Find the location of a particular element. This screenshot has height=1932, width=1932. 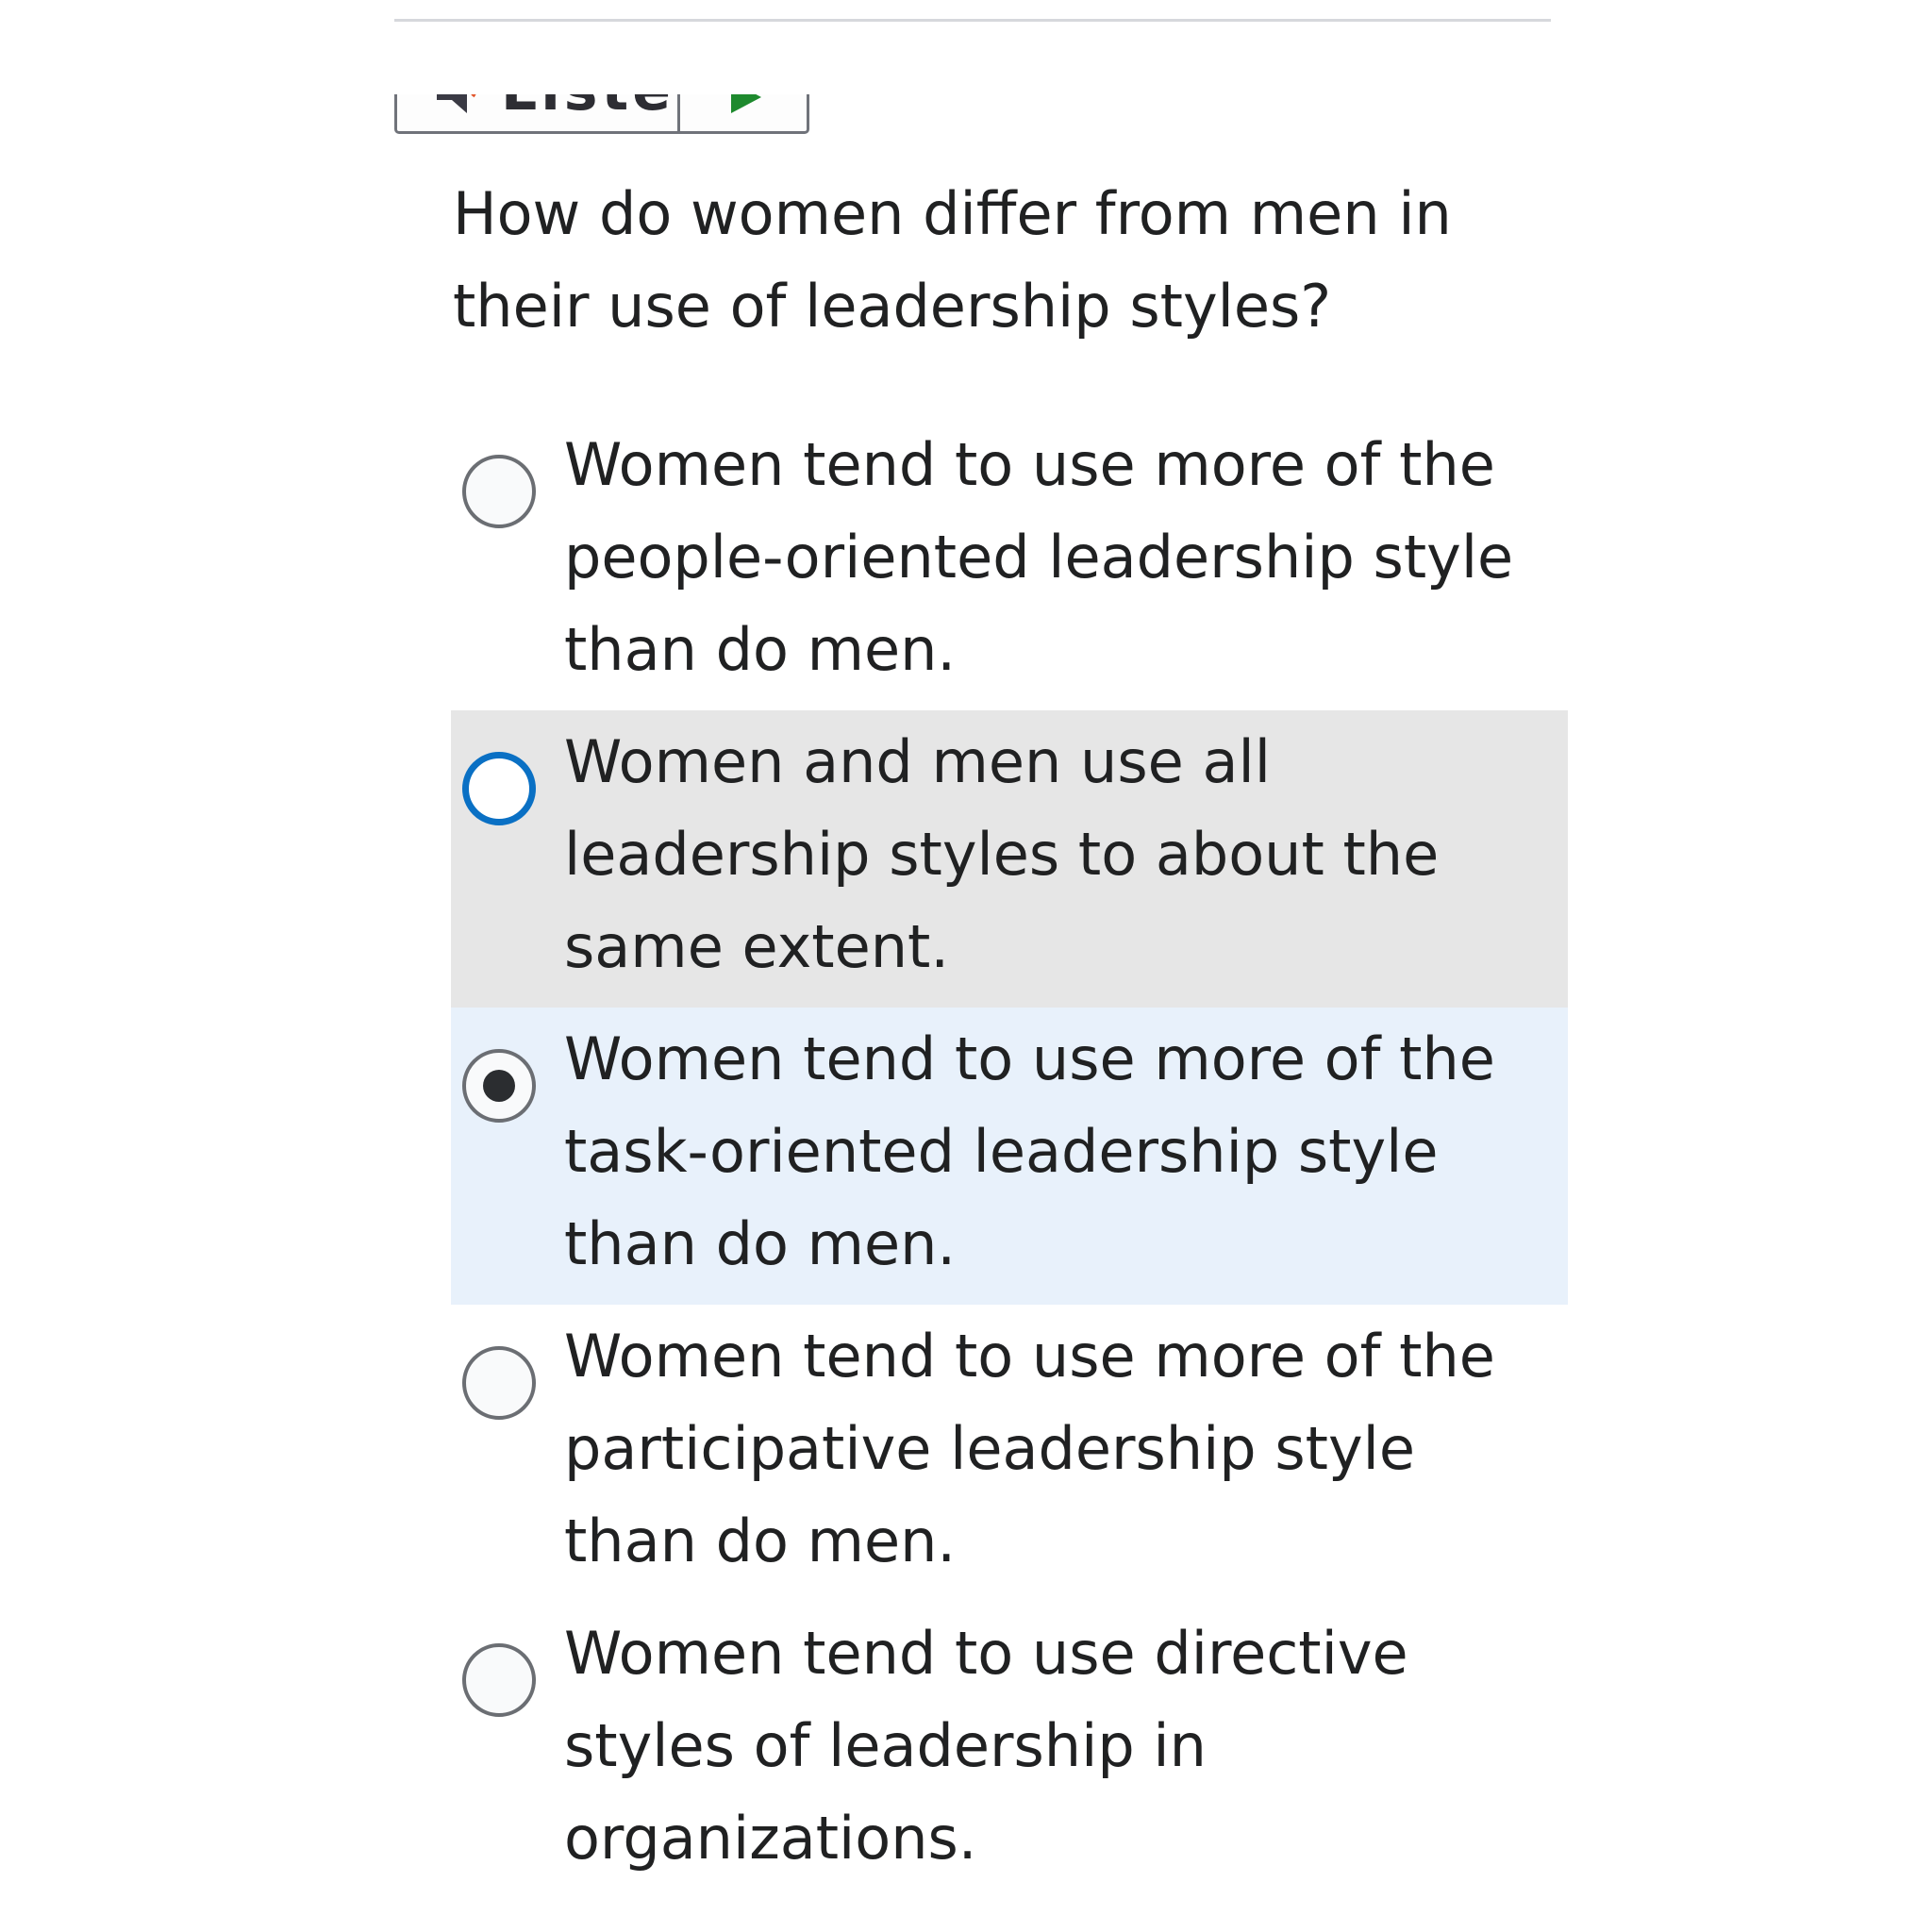

listen-button: Listen is located at coordinates (539, 113).